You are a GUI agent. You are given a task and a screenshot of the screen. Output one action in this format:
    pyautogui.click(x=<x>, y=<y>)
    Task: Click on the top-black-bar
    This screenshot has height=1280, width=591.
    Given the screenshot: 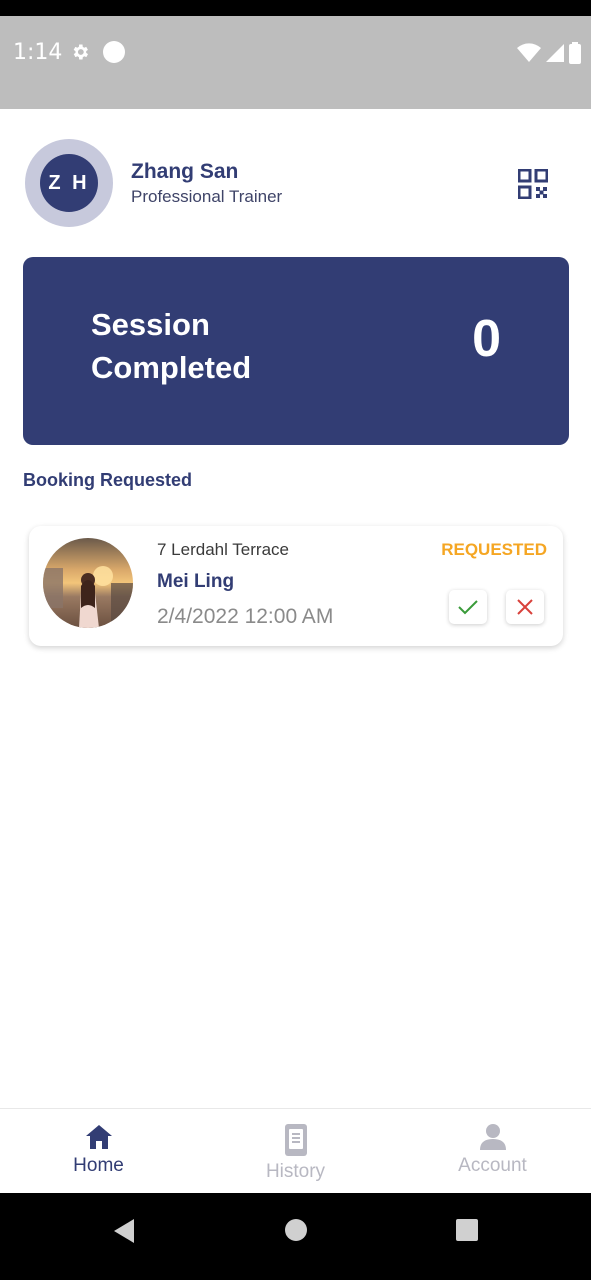 What is the action you would take?
    pyautogui.click(x=295, y=8)
    